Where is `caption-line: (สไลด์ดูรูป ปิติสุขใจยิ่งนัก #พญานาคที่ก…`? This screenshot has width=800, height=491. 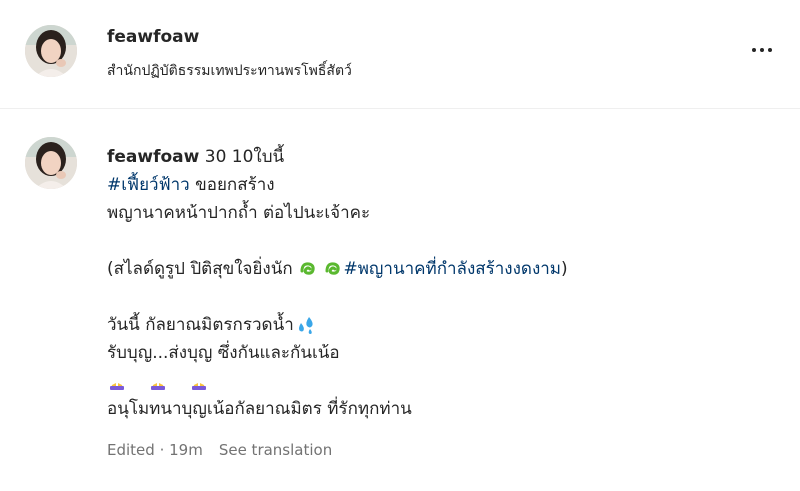 caption-line: (สไลด์ดูรูป ปิติสุขใจยิ่งนัก #พญานาคที่ก… is located at coordinates (437, 269).